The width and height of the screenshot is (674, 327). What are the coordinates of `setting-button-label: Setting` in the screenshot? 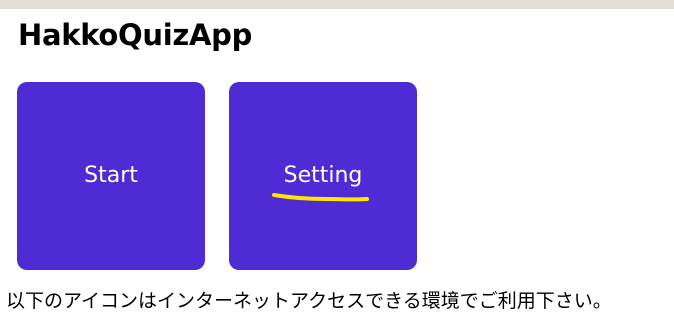 It's located at (323, 175).